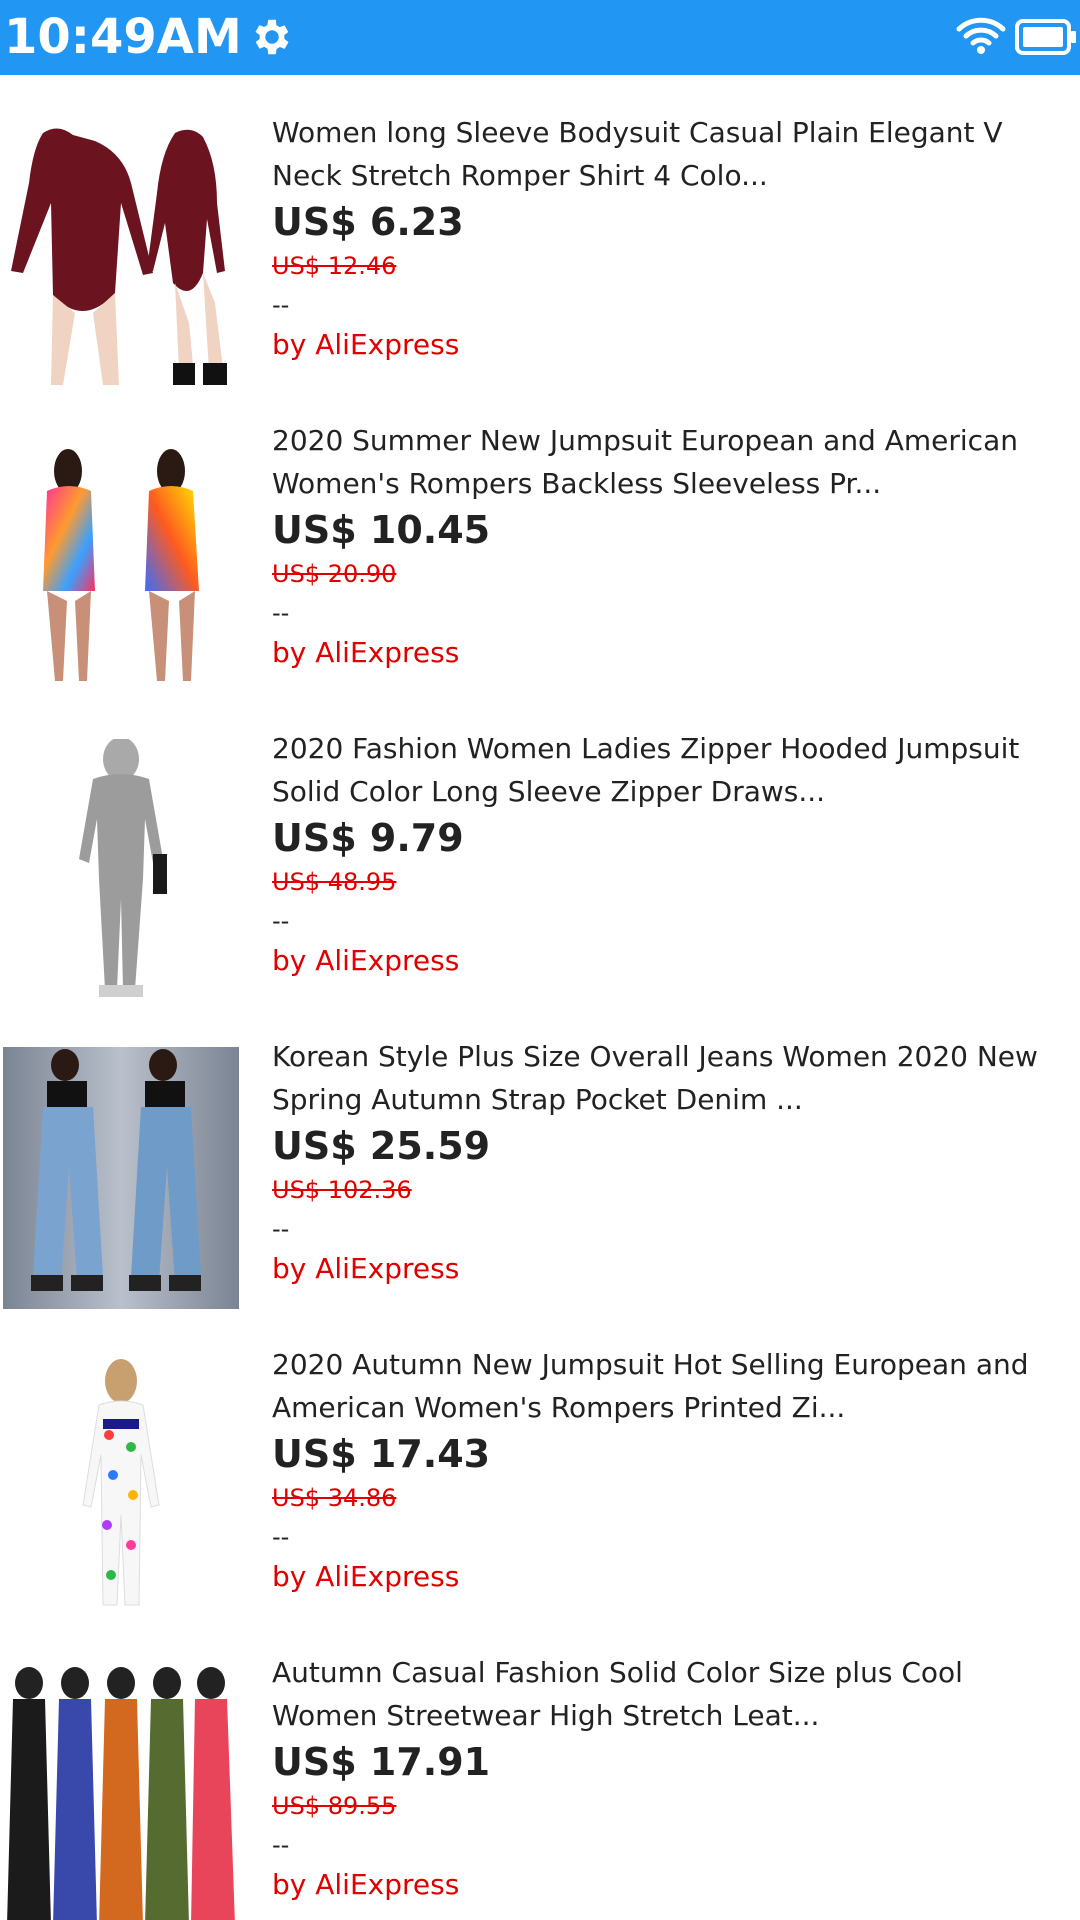 This screenshot has width=1080, height=1920. I want to click on wifi-icon, so click(981, 35).